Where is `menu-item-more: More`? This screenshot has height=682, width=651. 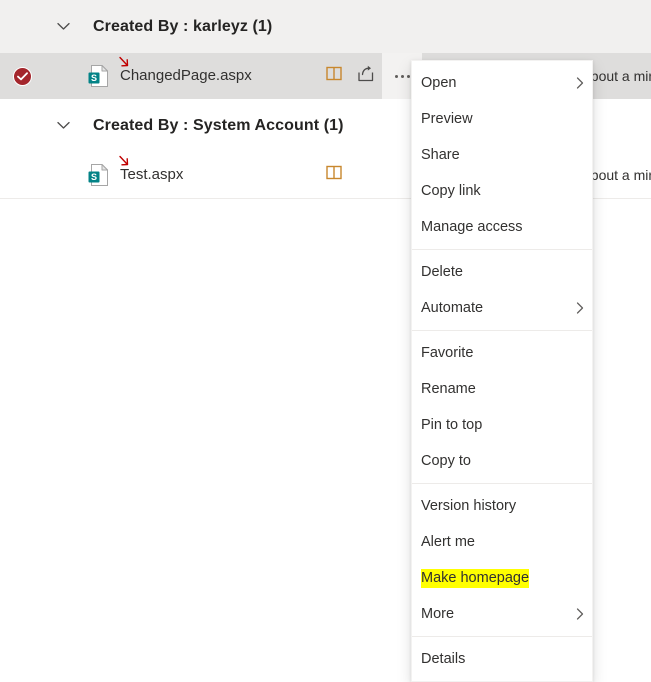
menu-item-more: More is located at coordinates (502, 614).